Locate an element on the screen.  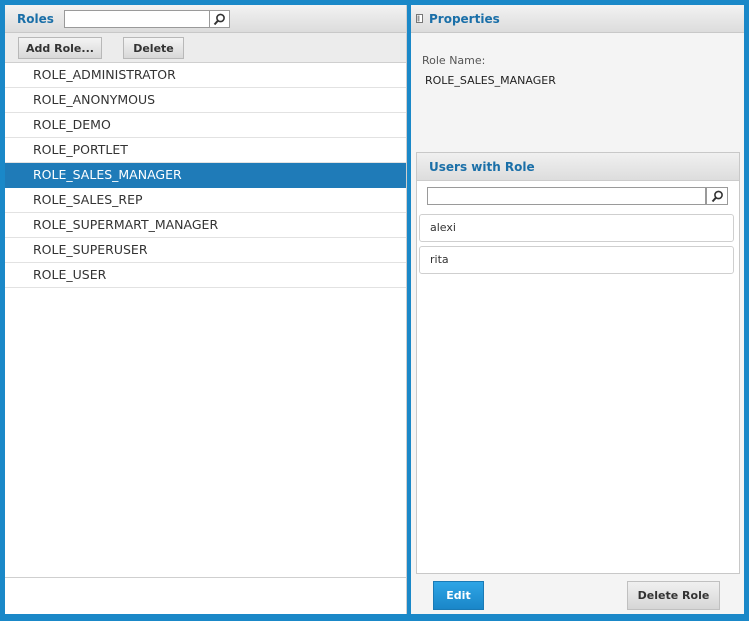
user-item: rita is located at coordinates (576, 260).